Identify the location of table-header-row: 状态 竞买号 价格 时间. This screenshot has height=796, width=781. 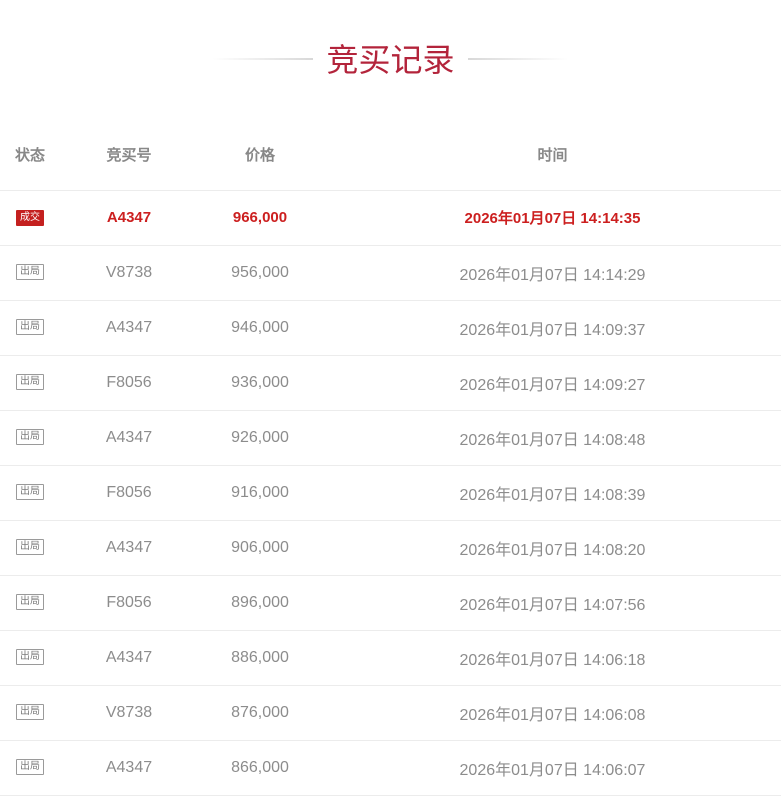
(390, 155).